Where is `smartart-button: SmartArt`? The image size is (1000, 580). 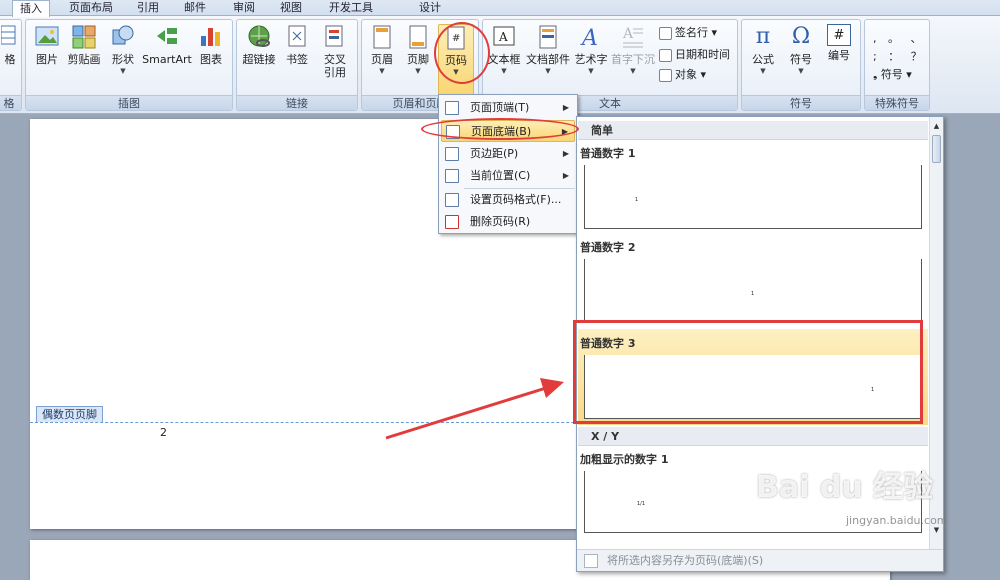
smartart-button: SmartArt is located at coordinates (167, 45).